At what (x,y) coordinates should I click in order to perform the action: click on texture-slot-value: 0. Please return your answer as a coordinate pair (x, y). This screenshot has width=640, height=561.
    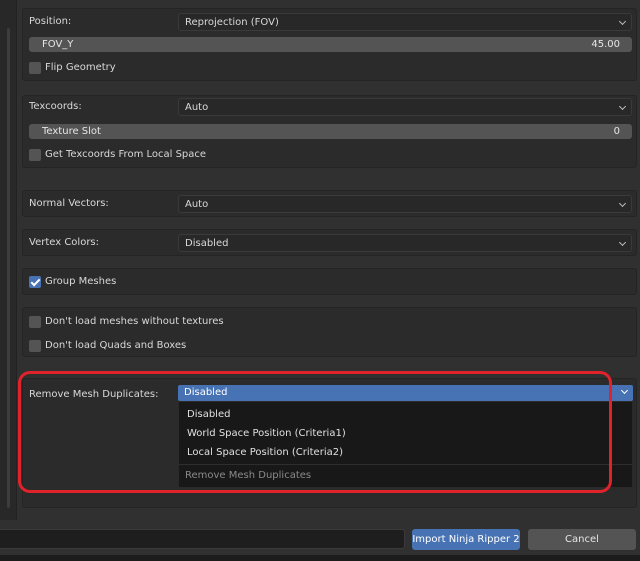
    Looking at the image, I should click on (616, 131).